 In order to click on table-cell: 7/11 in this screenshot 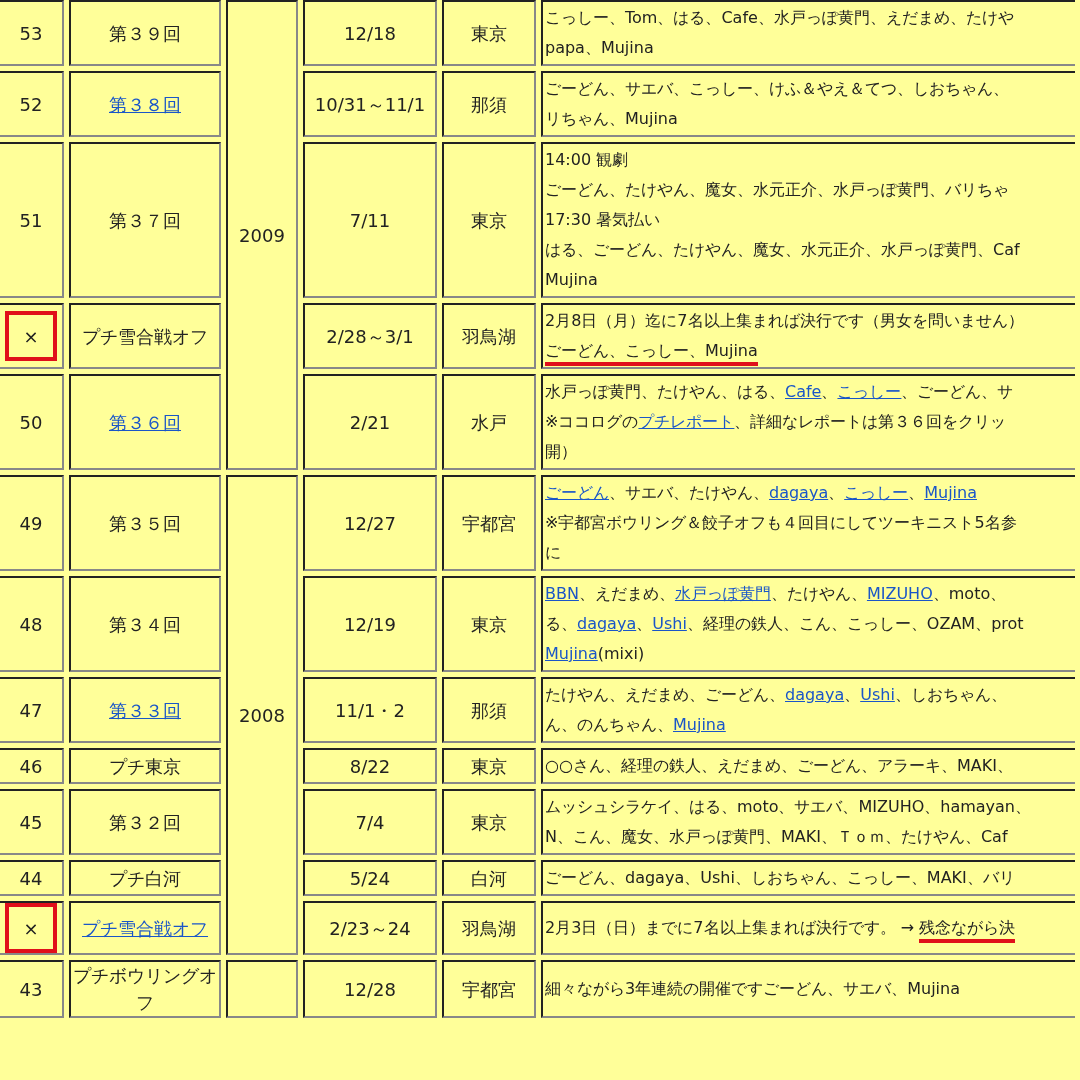, I will do `click(370, 220)`.